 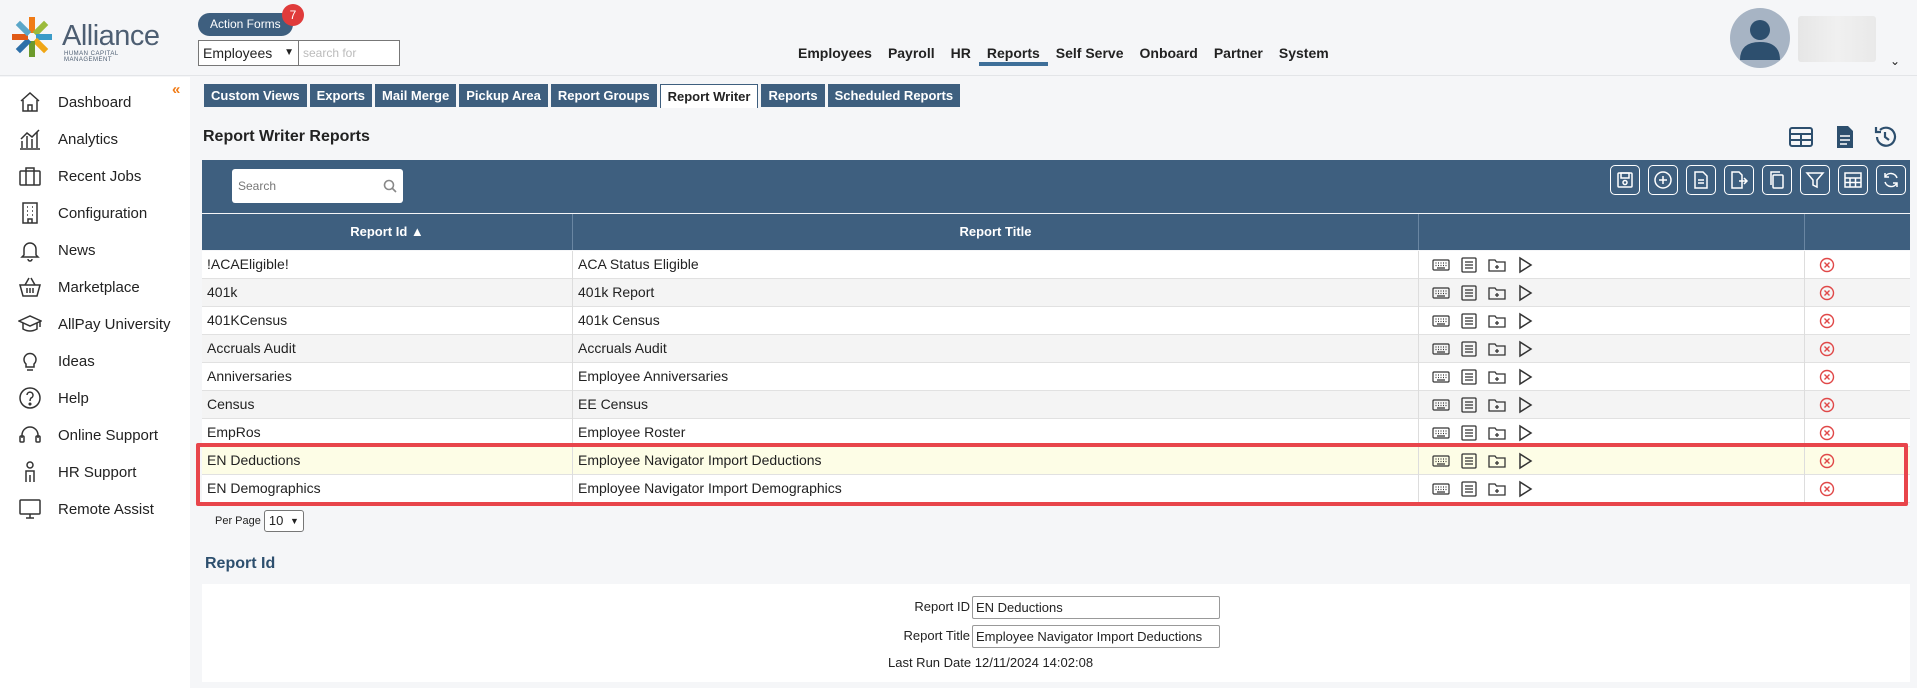 I want to click on column-header-report-id: Report Id ▲, so click(x=387, y=232).